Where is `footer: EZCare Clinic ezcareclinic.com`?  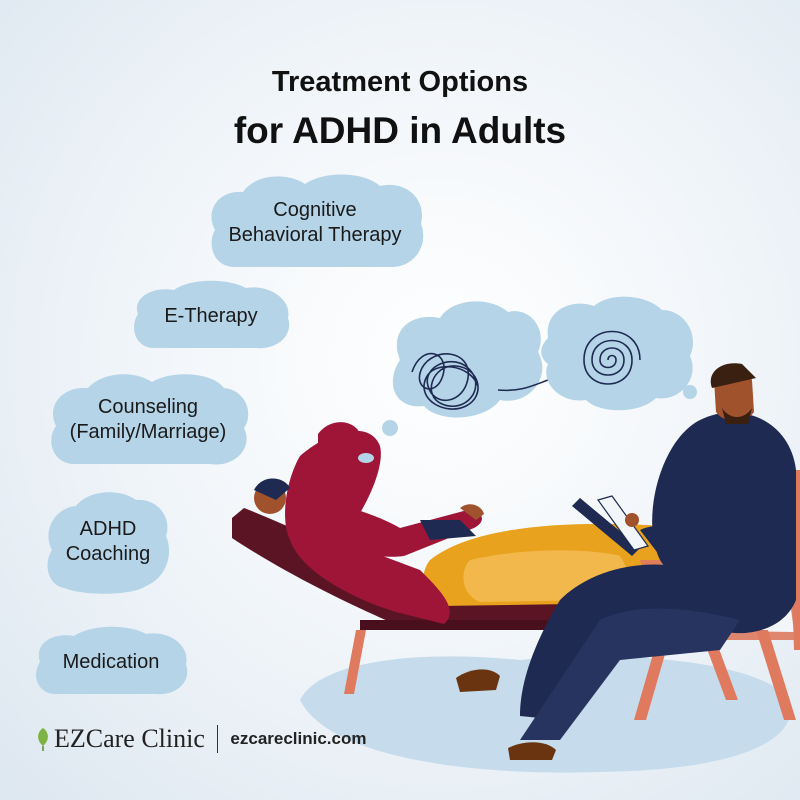 footer: EZCare Clinic ezcareclinic.com is located at coordinates (200, 739).